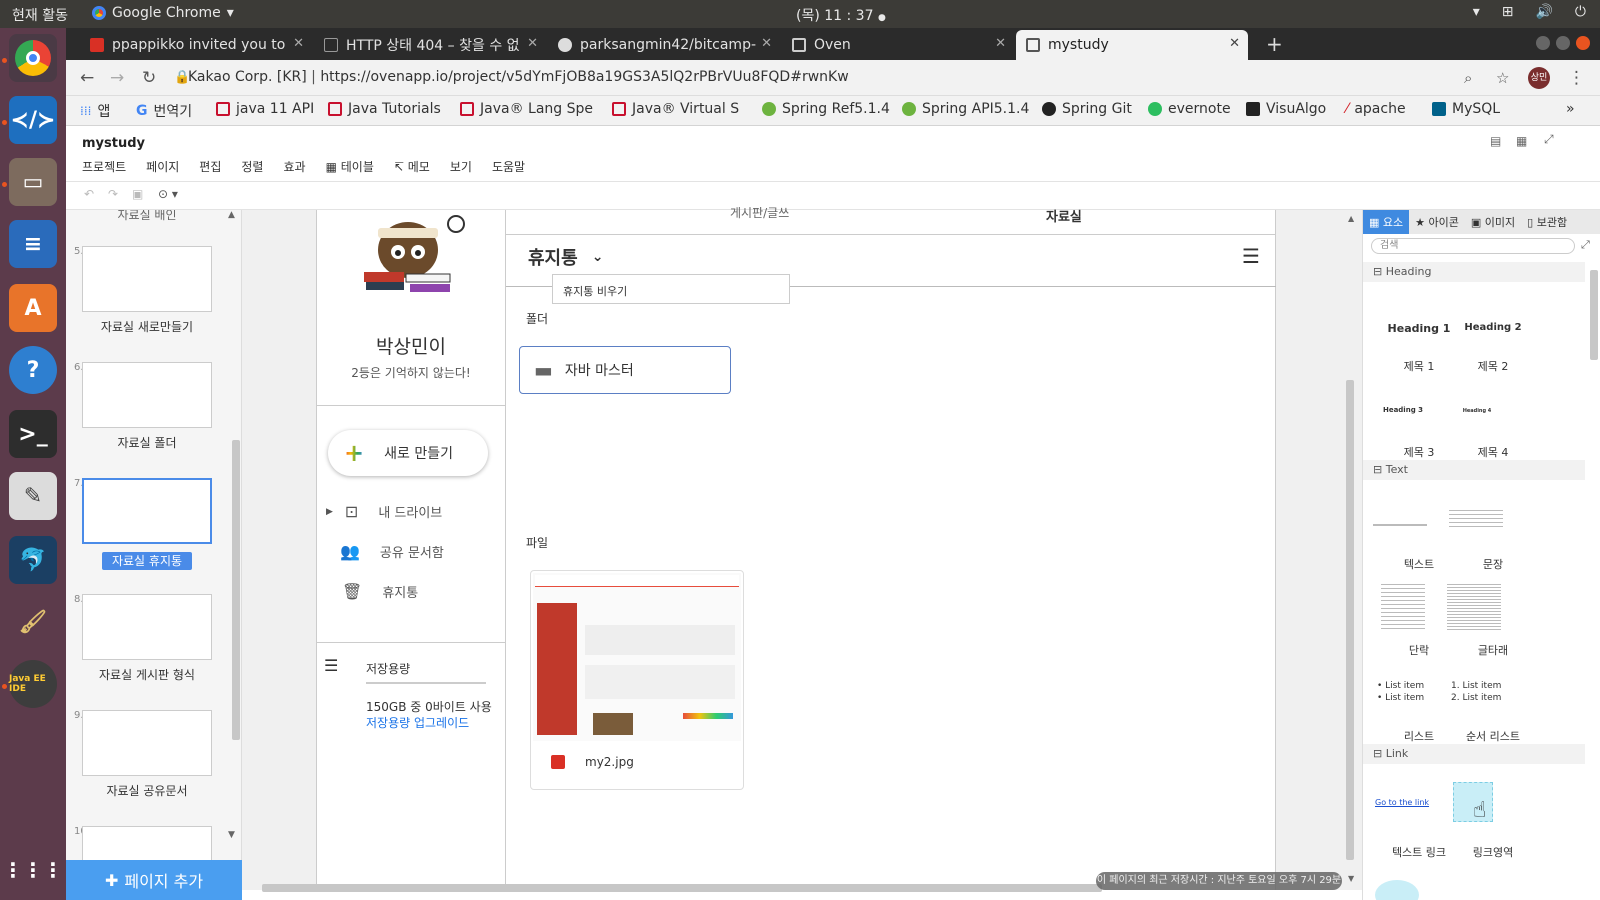  I want to click on heading4-preview: Heading 4, so click(1477, 411).